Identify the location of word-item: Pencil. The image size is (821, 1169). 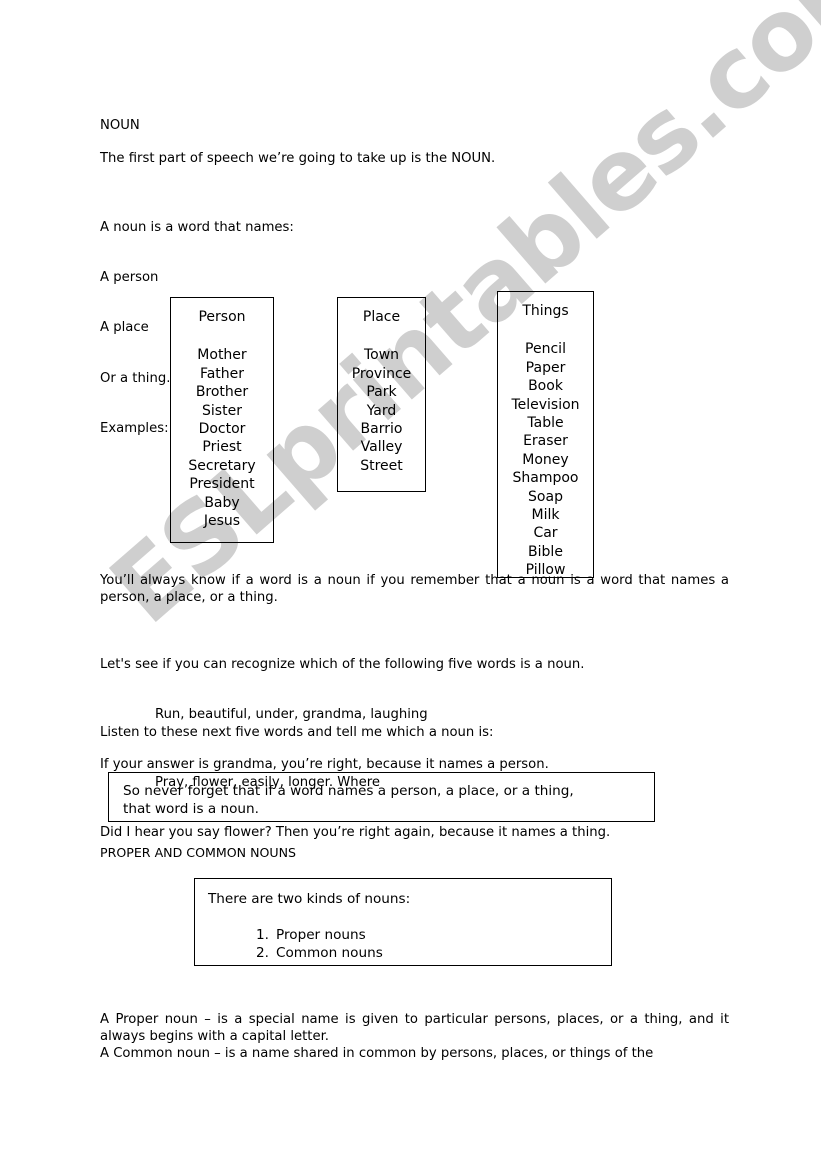
(545, 349).